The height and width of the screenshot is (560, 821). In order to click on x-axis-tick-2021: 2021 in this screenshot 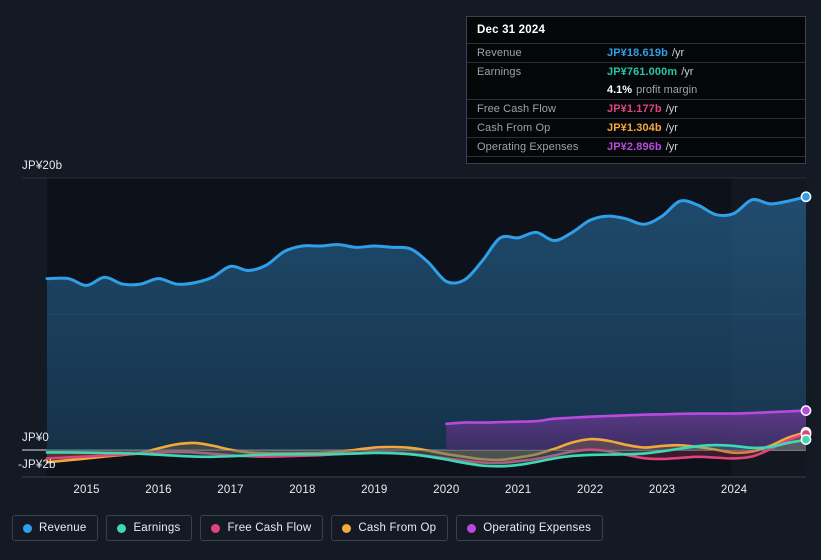, I will do `click(518, 490)`.